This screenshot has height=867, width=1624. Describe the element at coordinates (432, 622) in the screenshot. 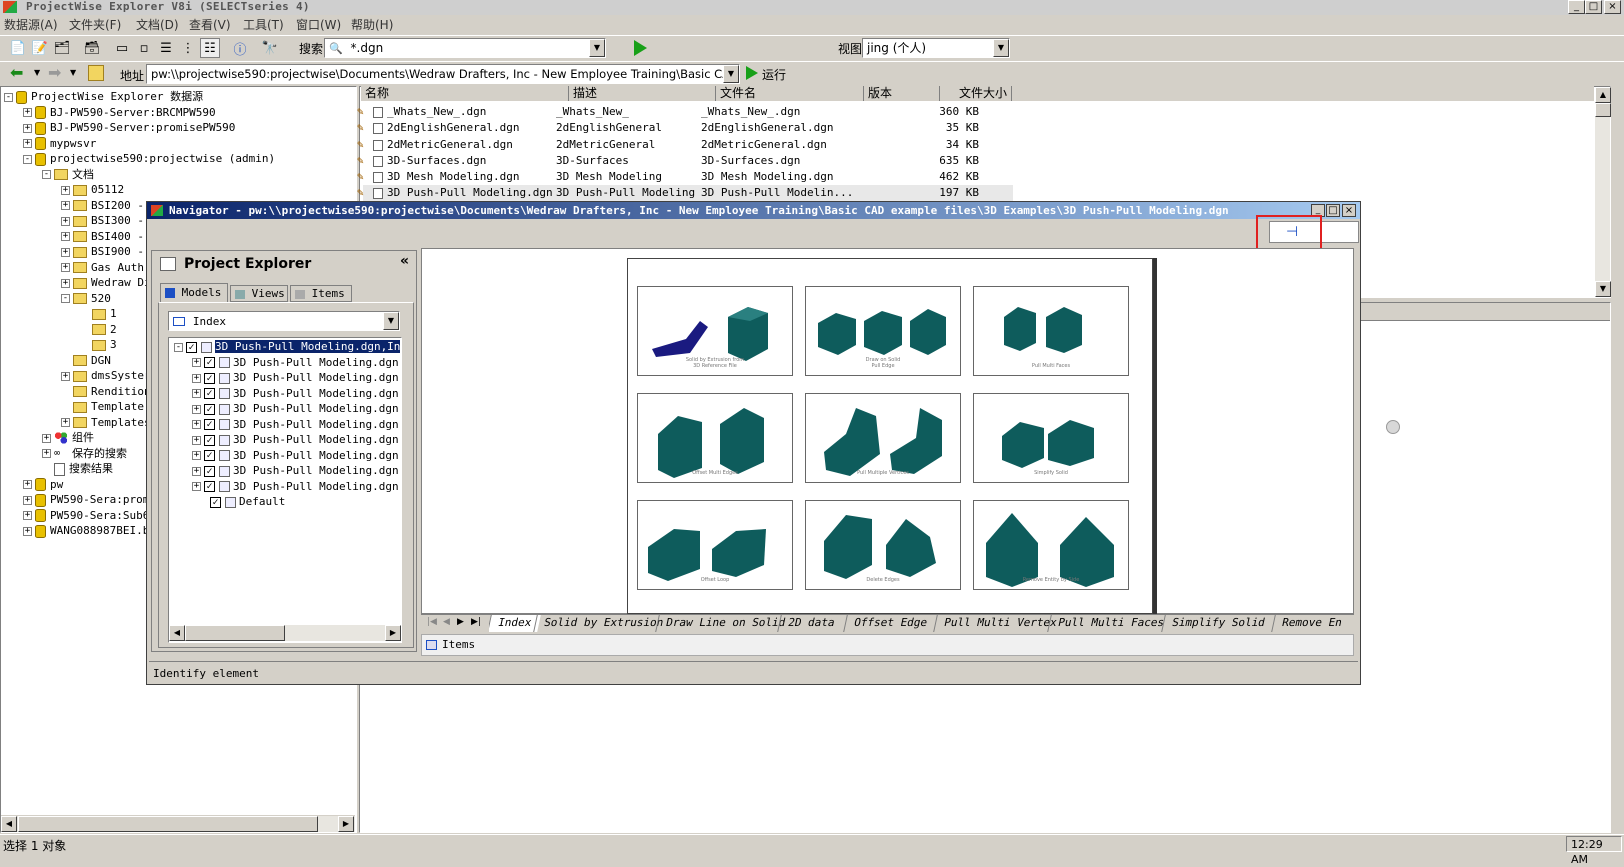

I see `first-sheet-icon: |◀` at that location.